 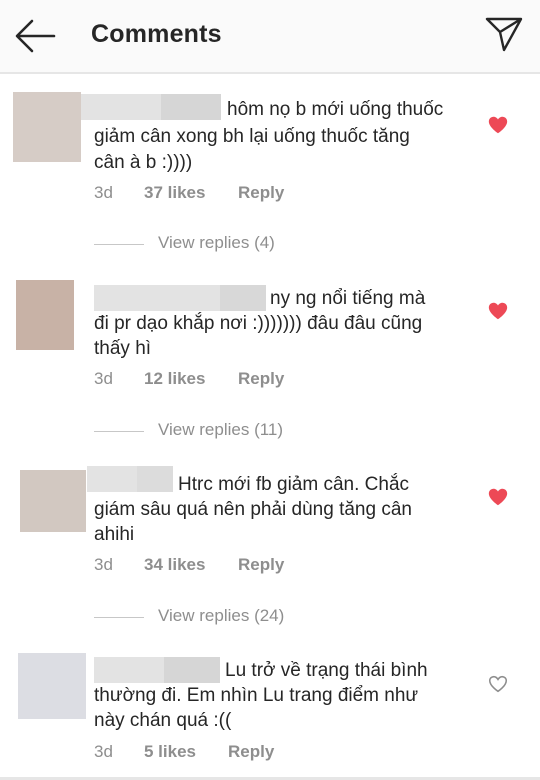 I want to click on comment-meta: 3d 34 likes Reply, so click(x=244, y=566).